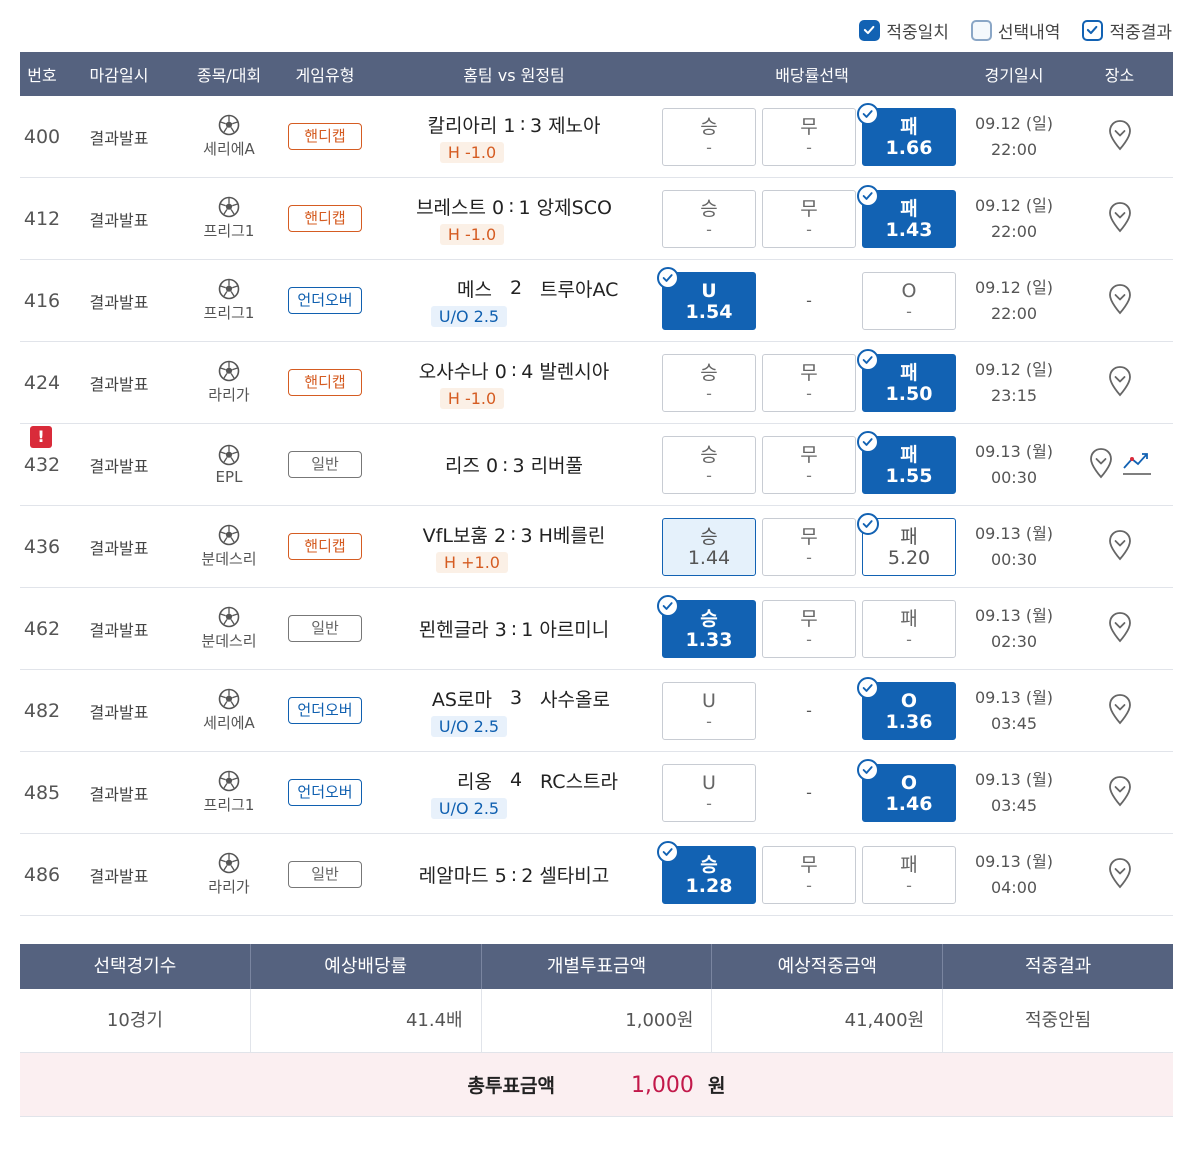  I want to click on game-type-cell: 일반, so click(325, 464).